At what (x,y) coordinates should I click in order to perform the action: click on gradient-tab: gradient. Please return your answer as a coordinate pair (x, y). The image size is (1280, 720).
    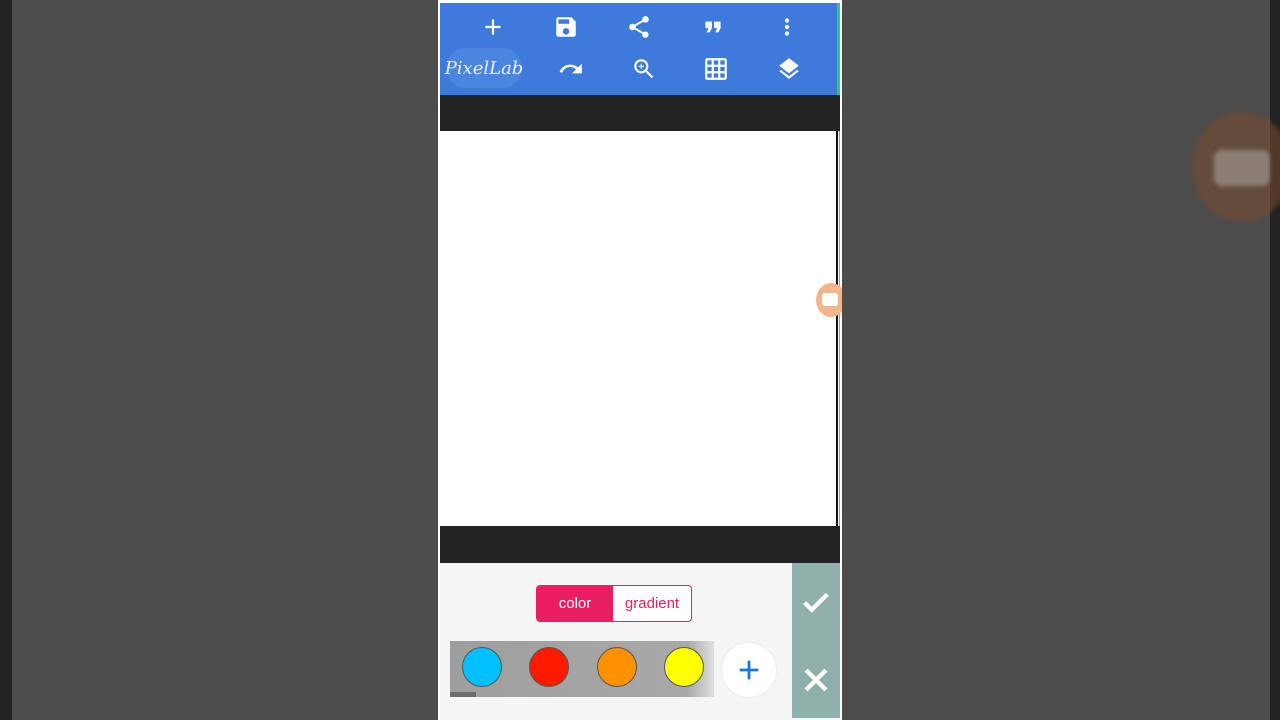
    Looking at the image, I should click on (652, 603).